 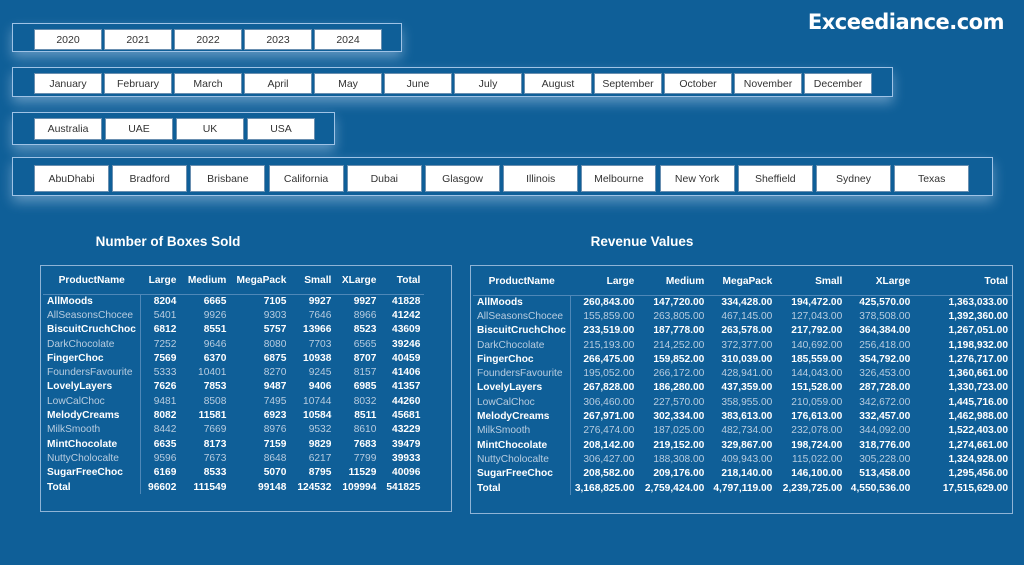 I want to click on city-option: Illinois, so click(x=541, y=178).